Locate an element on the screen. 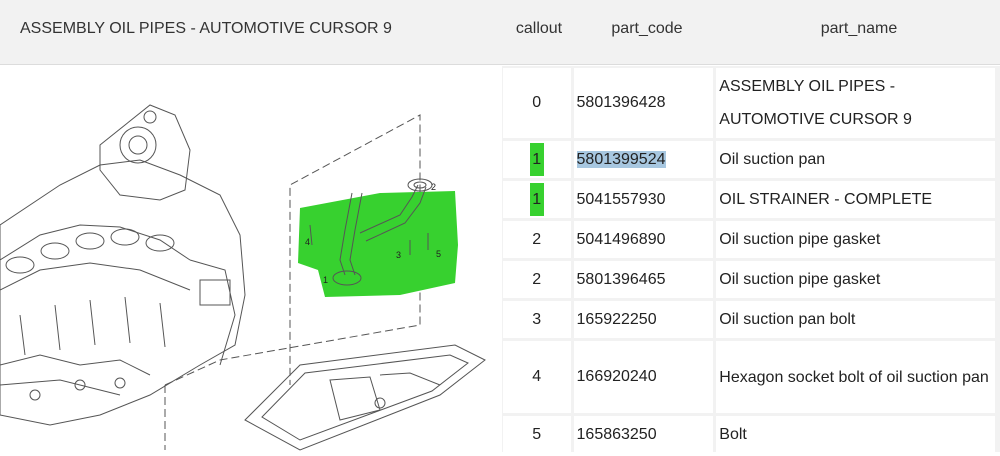  part-name-cell: Hexagon socket bolt of oil suction pan is located at coordinates (855, 377).